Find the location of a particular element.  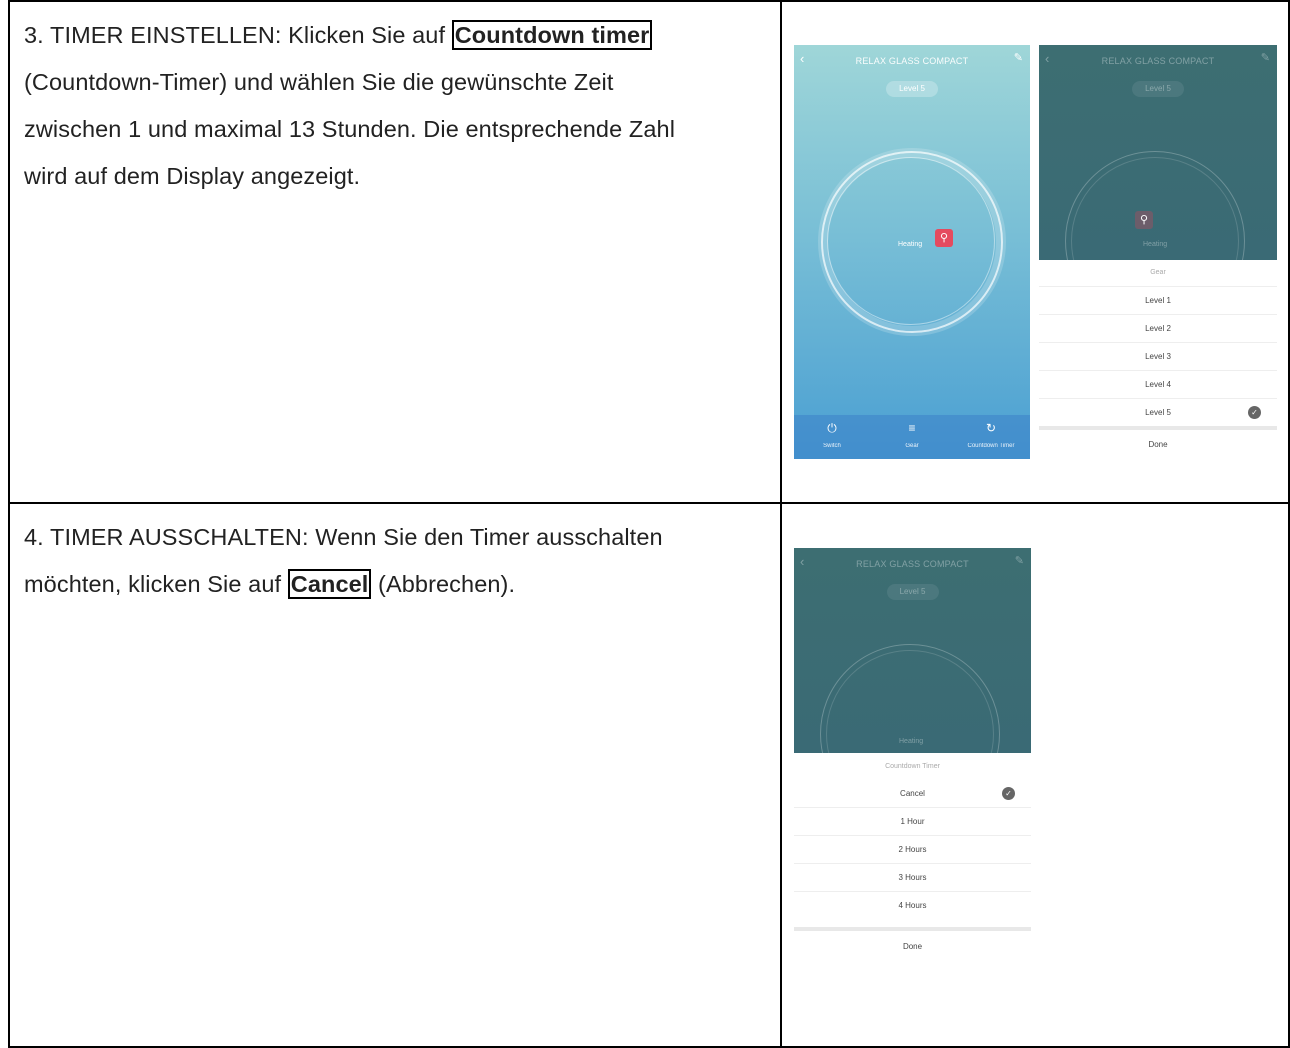

countdown-timer-highlight: Countdown timer is located at coordinates (552, 35).